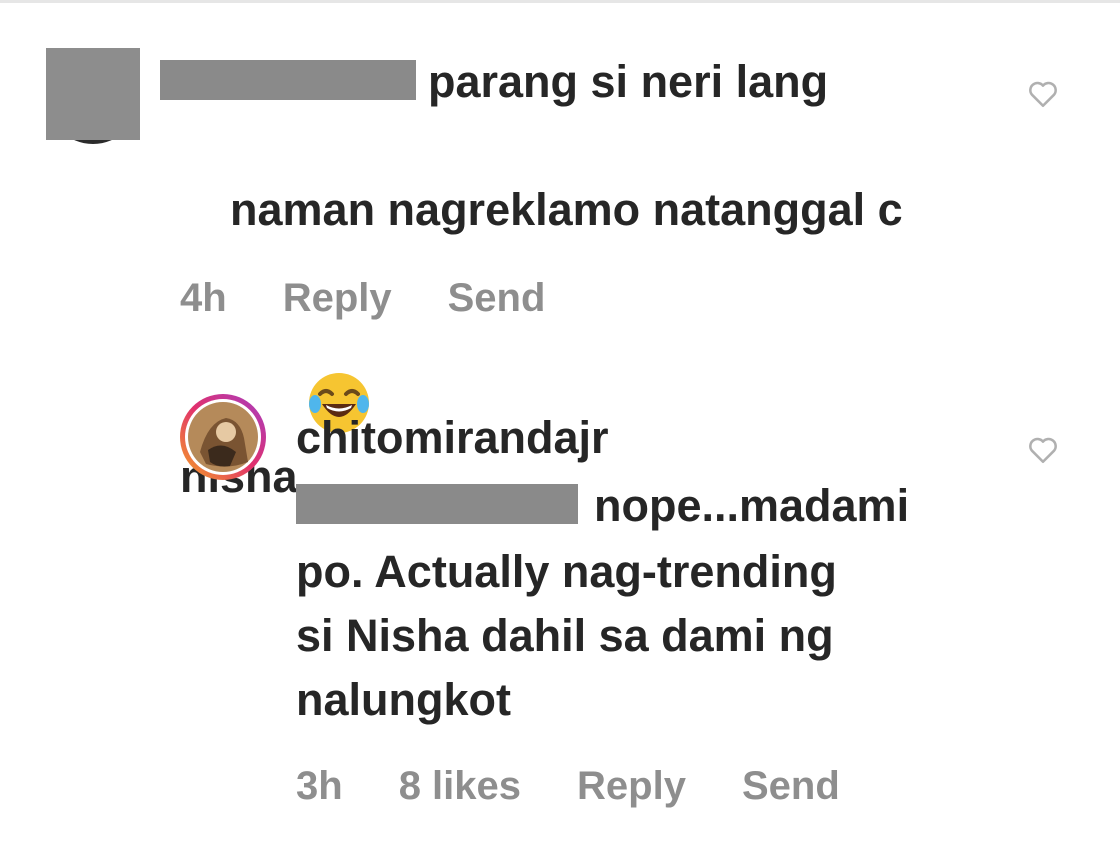 This screenshot has width=1120, height=865. Describe the element at coordinates (497, 298) in the screenshot. I see `comment-1-send-button: Send` at that location.